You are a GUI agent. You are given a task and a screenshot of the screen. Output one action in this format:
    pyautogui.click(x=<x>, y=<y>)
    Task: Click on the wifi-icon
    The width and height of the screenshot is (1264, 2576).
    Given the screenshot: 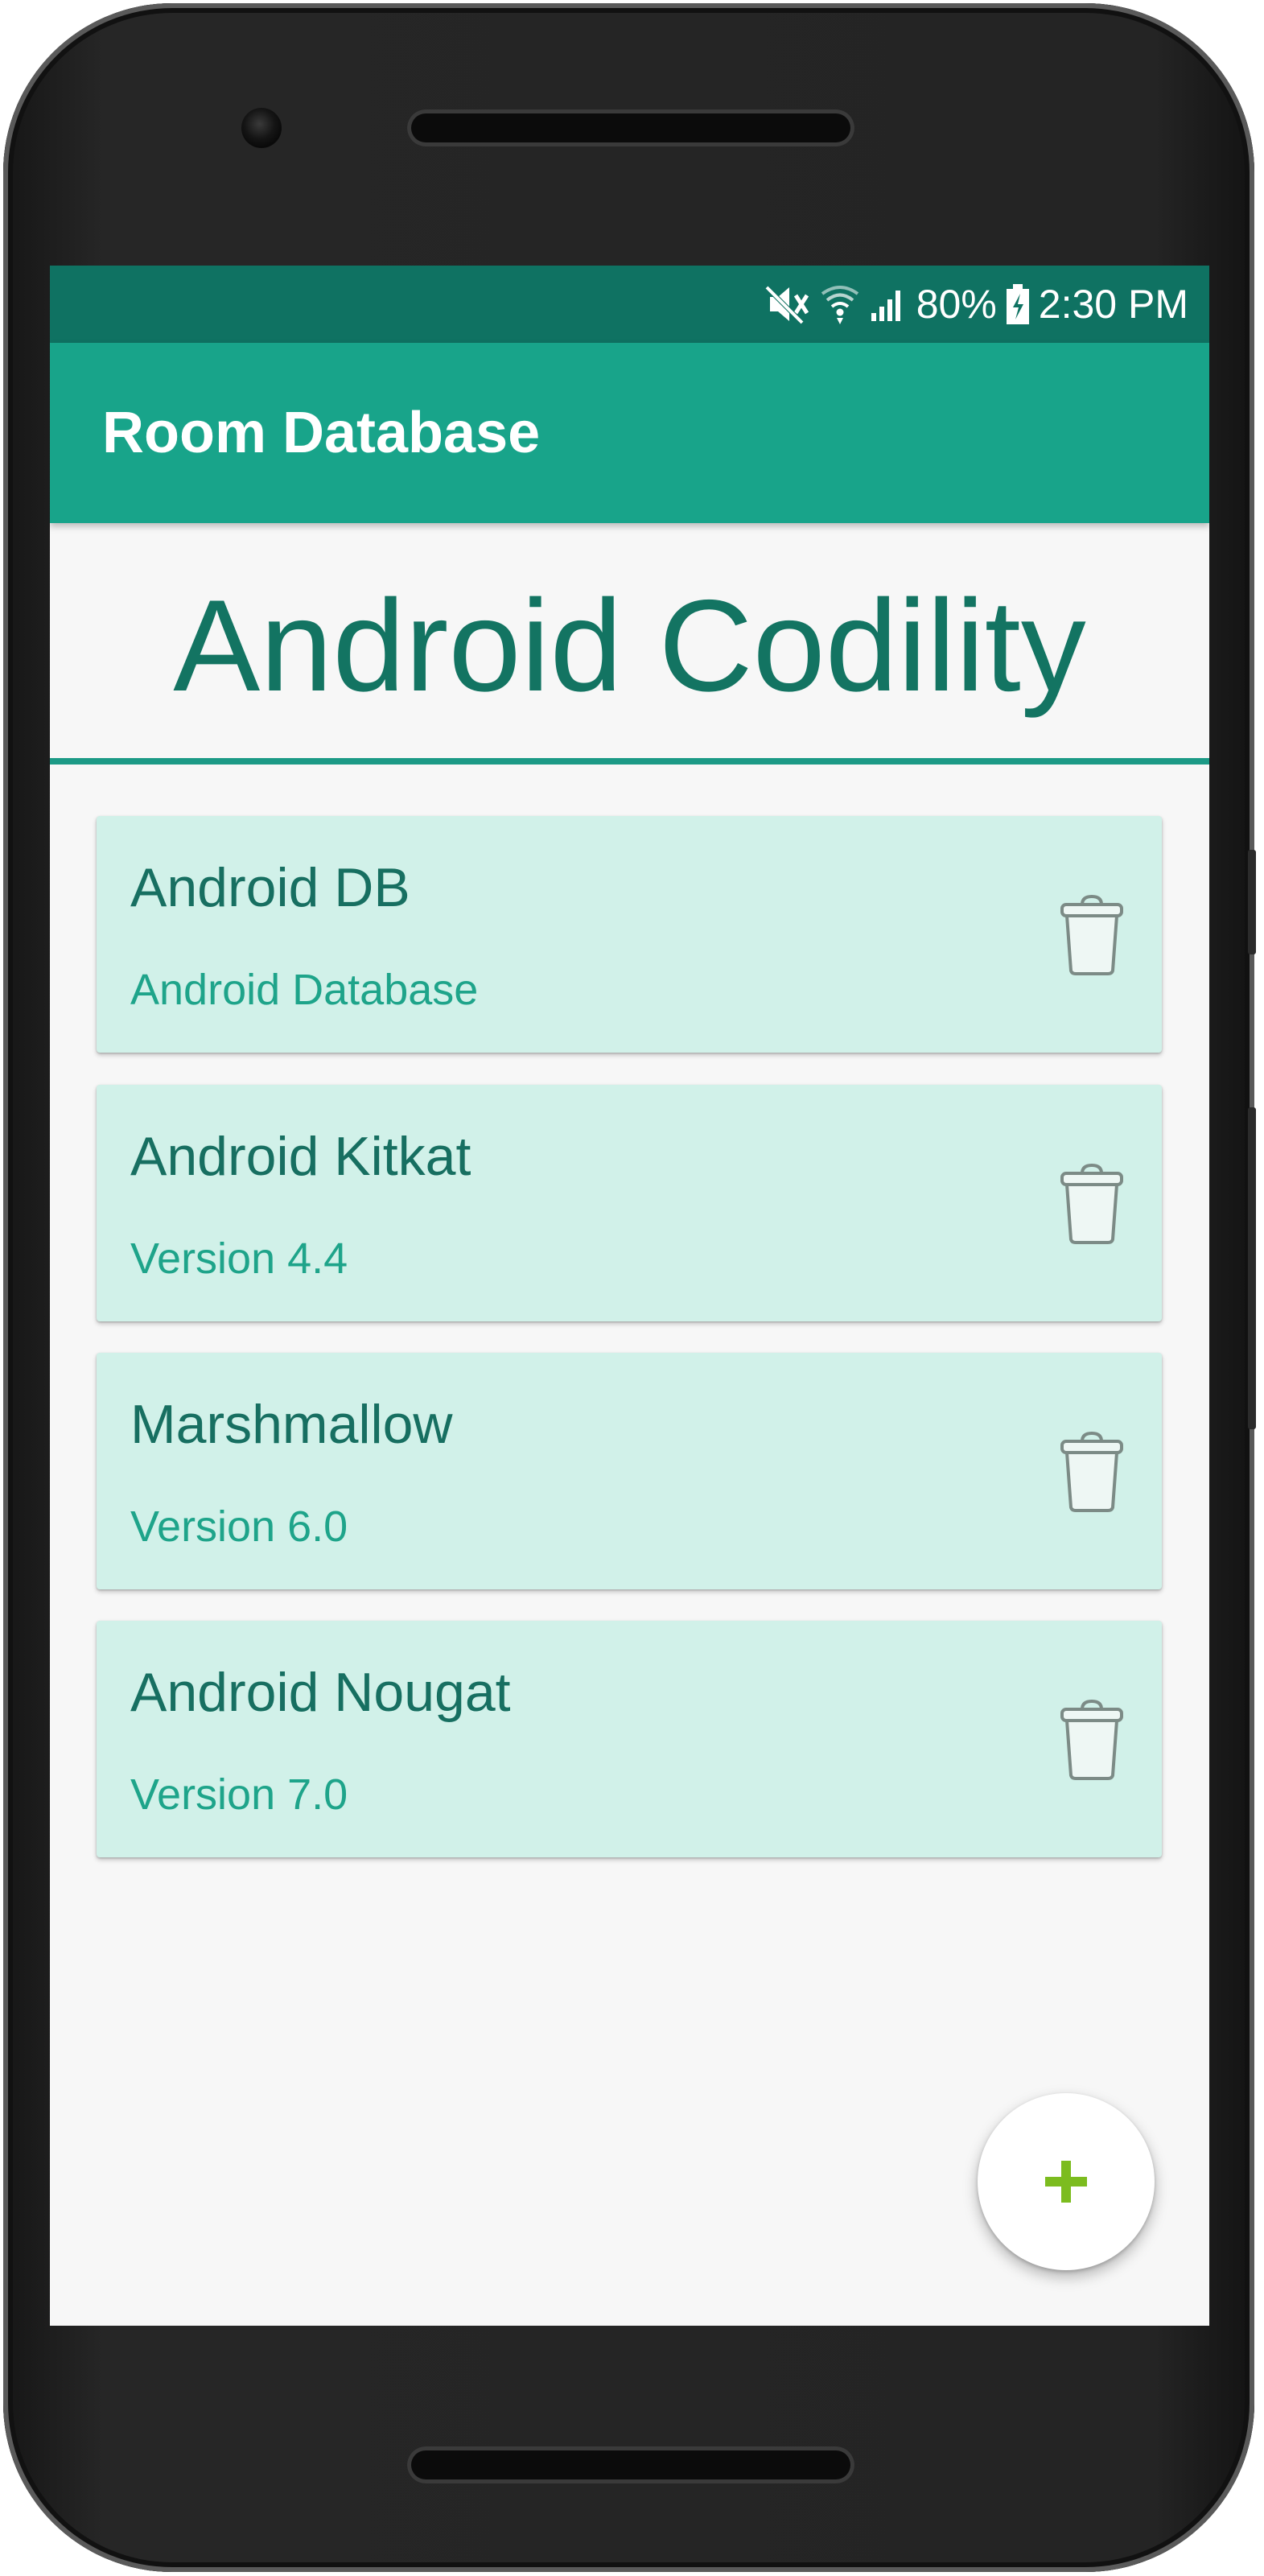 What is the action you would take?
    pyautogui.click(x=840, y=304)
    